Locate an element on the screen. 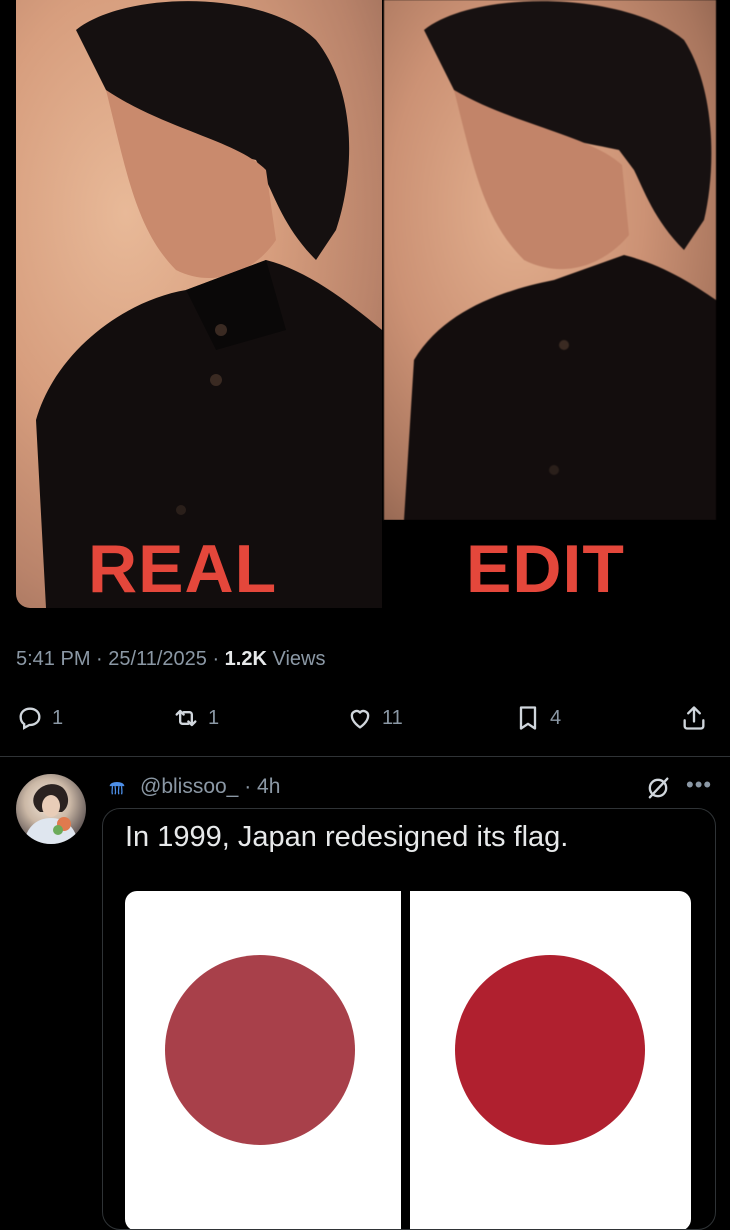 This screenshot has height=1230, width=730. divider is located at coordinates (365, 756).